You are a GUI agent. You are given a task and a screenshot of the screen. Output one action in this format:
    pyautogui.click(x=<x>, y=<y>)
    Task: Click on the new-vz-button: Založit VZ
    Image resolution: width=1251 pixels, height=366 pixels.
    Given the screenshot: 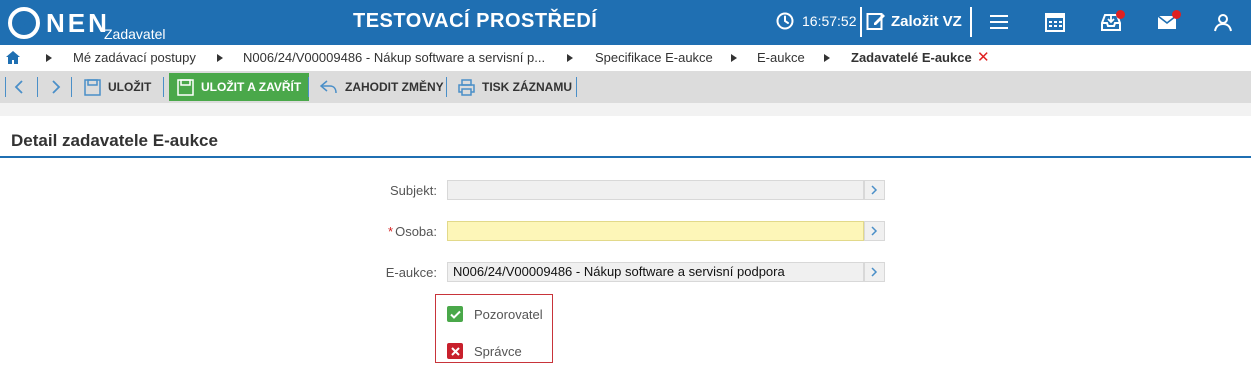 What is the action you would take?
    pyautogui.click(x=914, y=21)
    